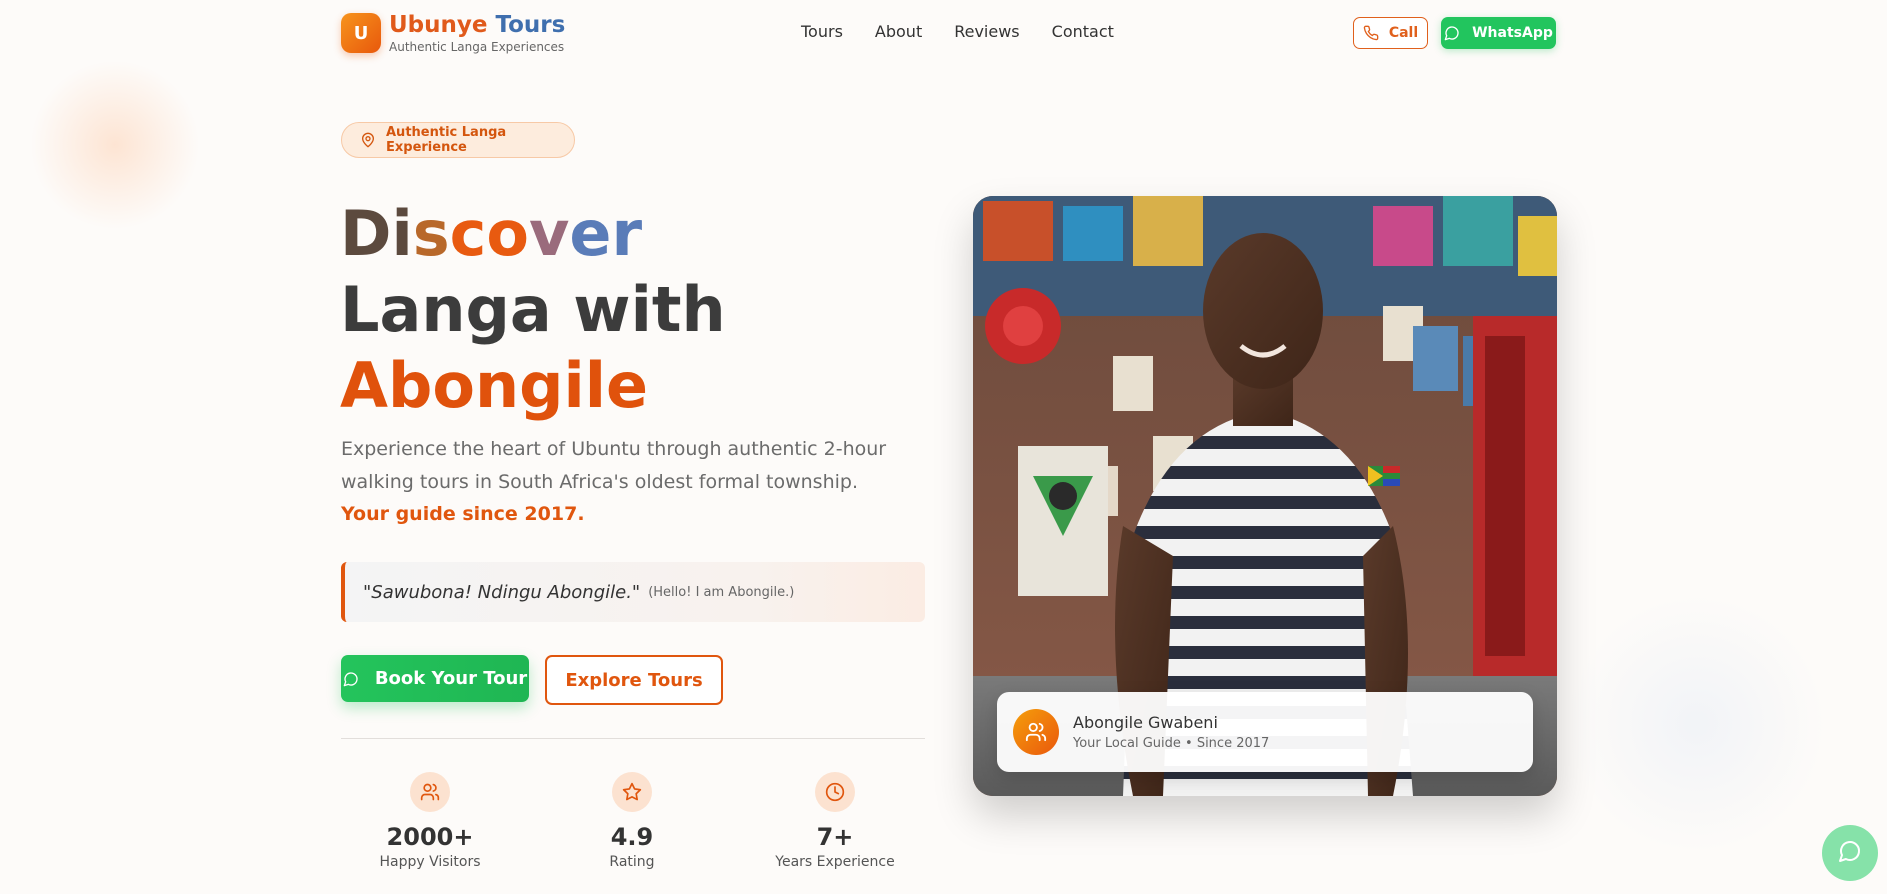 This screenshot has height=894, width=1887. Describe the element at coordinates (835, 821) in the screenshot. I see `stat-experience: 7+ Years Experience` at that location.